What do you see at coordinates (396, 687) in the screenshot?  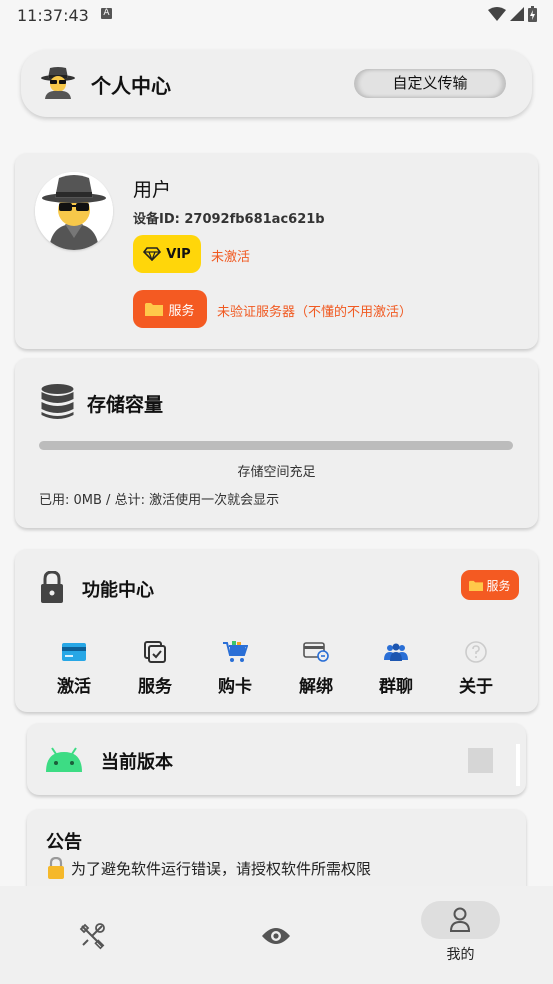 I see `function-label: 群聊` at bounding box center [396, 687].